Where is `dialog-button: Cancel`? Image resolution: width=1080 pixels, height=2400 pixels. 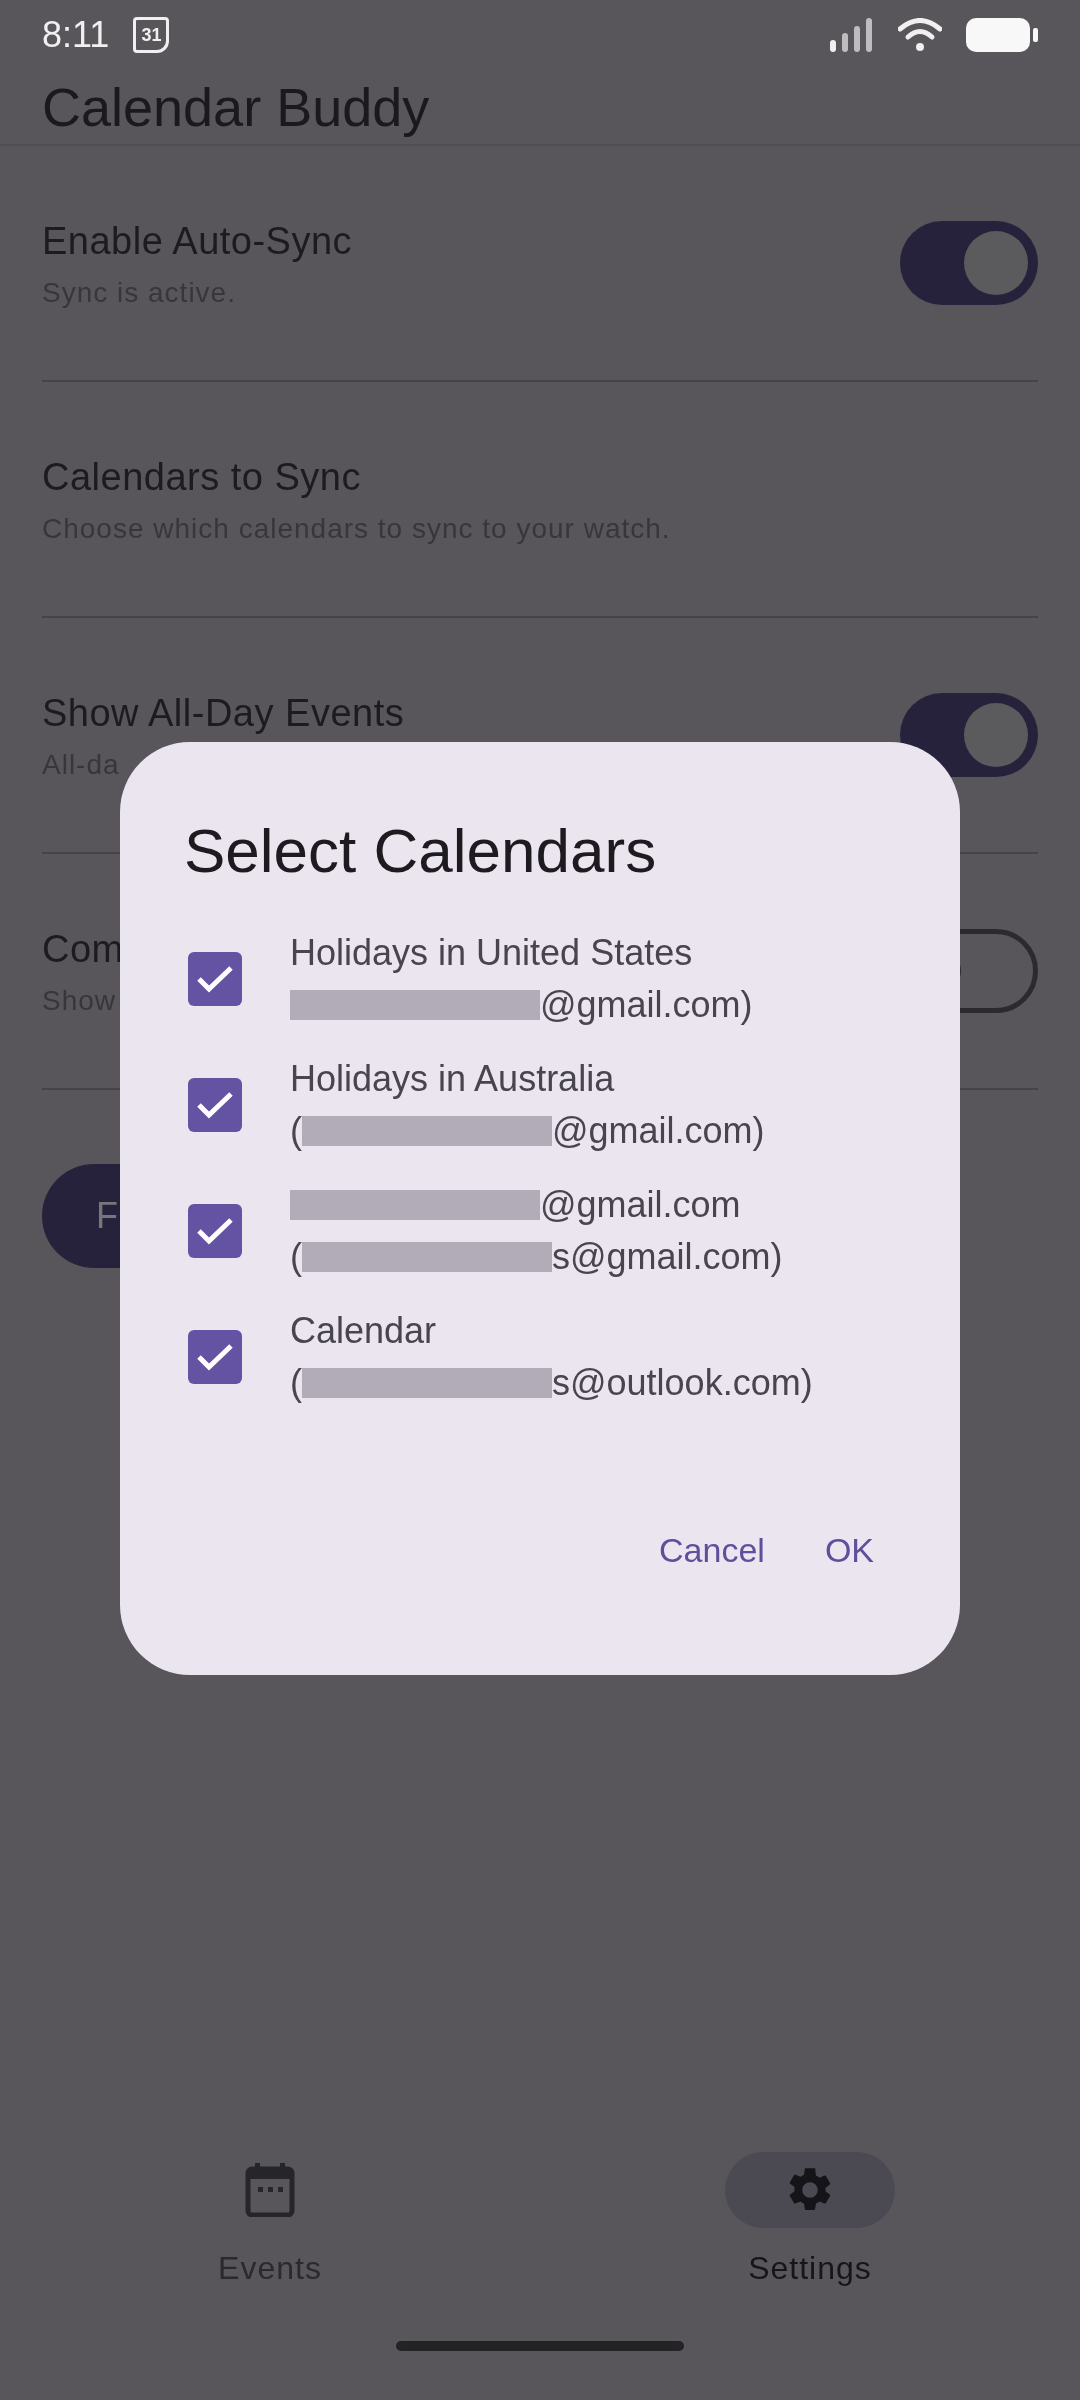 dialog-button: Cancel is located at coordinates (712, 1550).